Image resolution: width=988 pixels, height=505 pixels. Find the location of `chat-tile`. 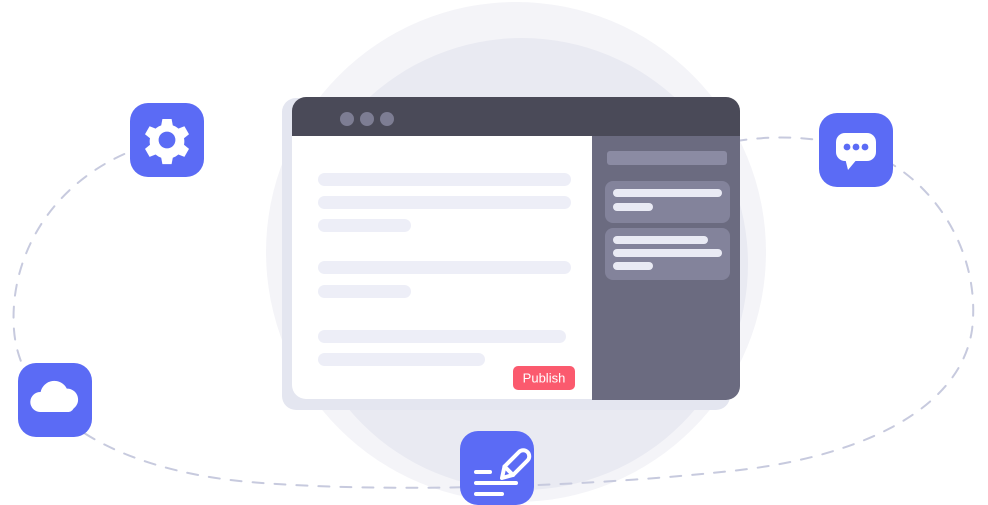

chat-tile is located at coordinates (856, 150).